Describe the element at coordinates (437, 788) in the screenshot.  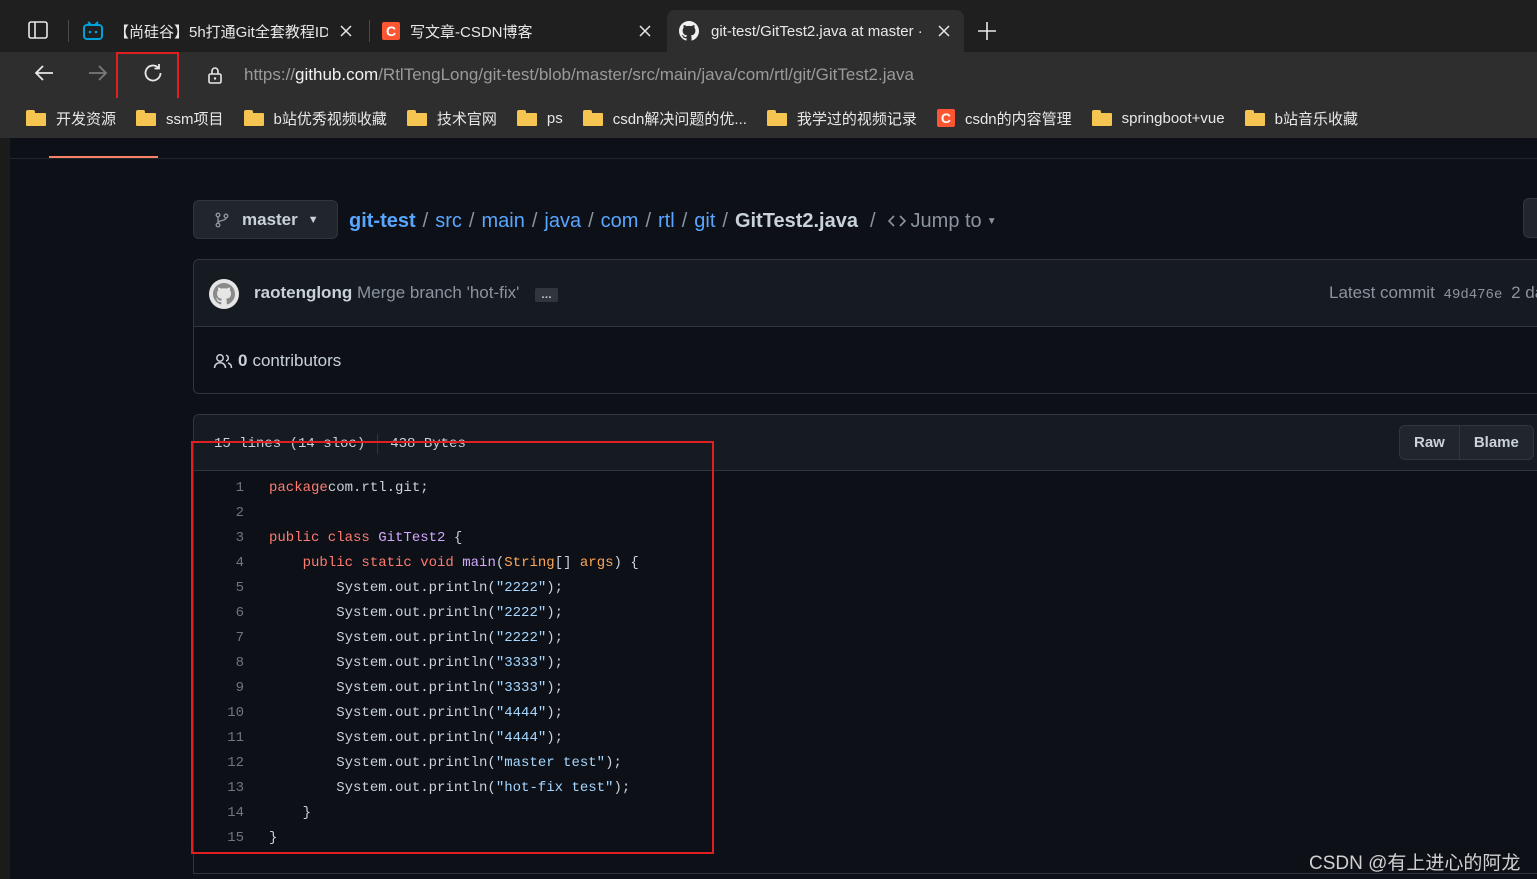
I see `code-text: System.out.println("hot-fix test");` at that location.